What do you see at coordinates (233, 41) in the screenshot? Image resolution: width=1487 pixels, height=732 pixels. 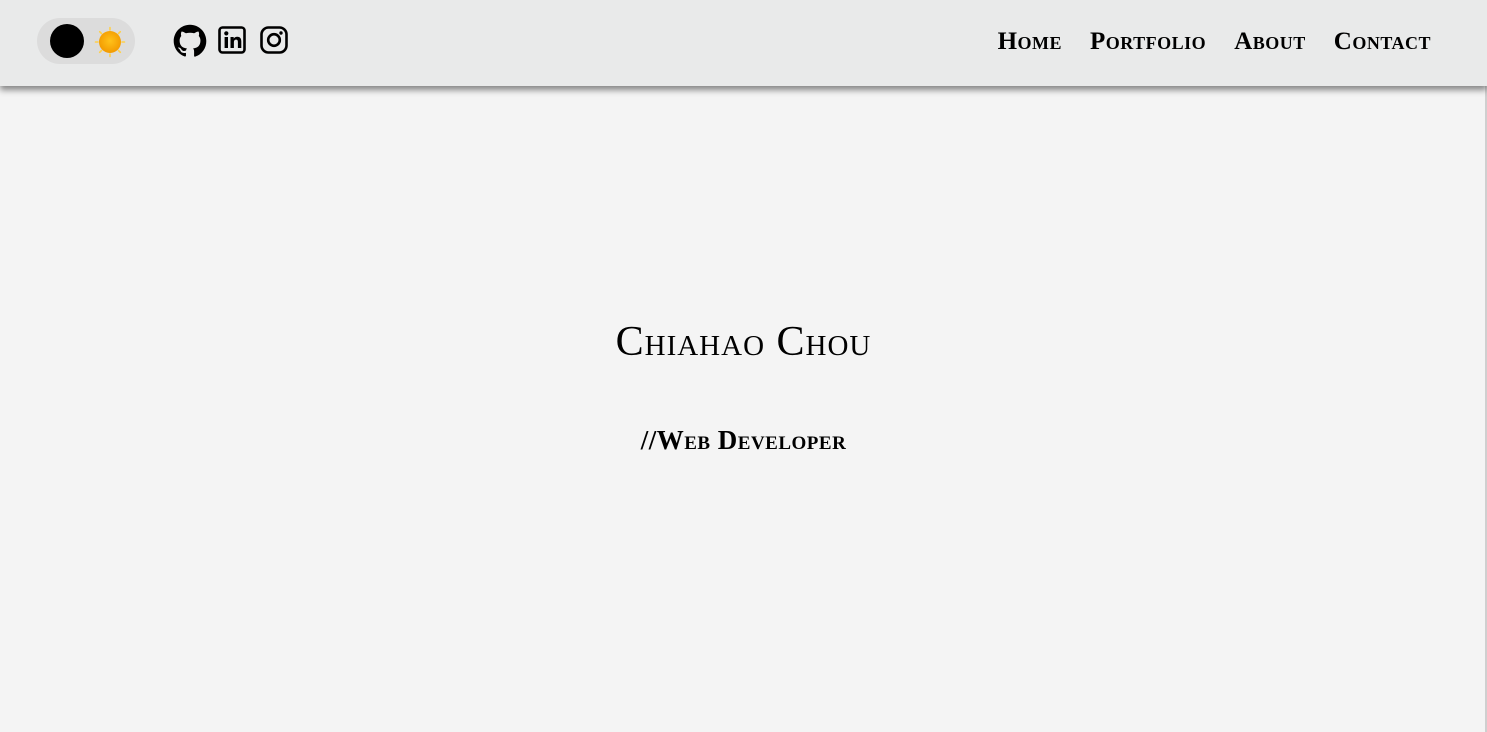 I see `linkedin-icon` at bounding box center [233, 41].